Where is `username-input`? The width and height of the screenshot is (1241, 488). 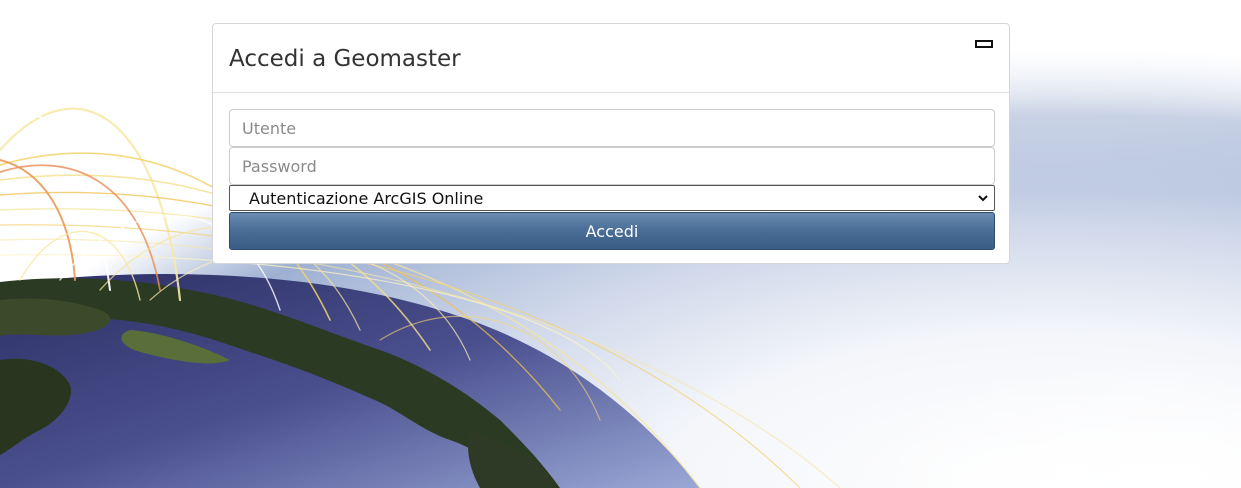 username-input is located at coordinates (612, 128).